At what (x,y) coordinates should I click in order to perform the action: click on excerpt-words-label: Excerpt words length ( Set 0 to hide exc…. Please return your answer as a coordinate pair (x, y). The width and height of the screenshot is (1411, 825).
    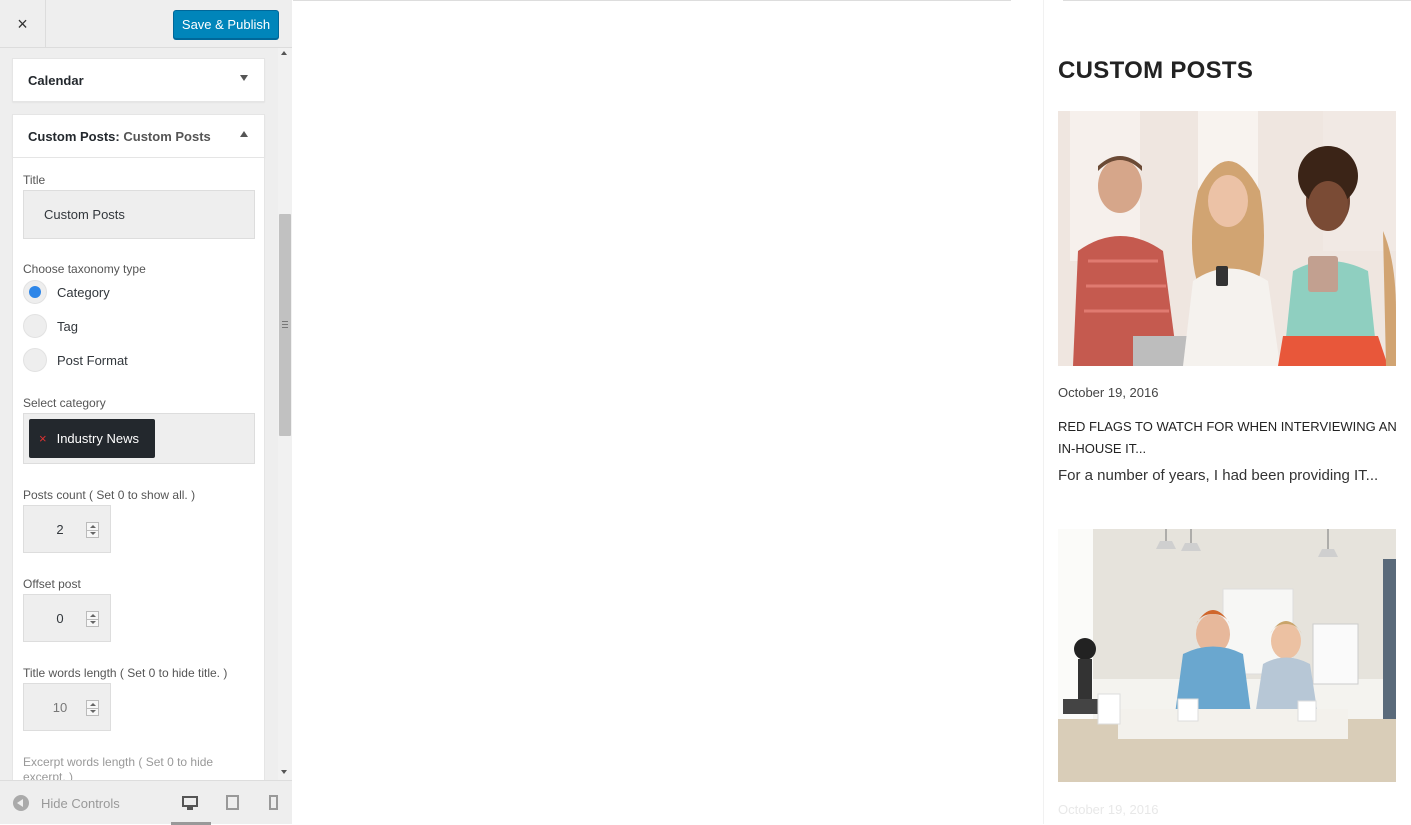
    Looking at the image, I should click on (118, 767).